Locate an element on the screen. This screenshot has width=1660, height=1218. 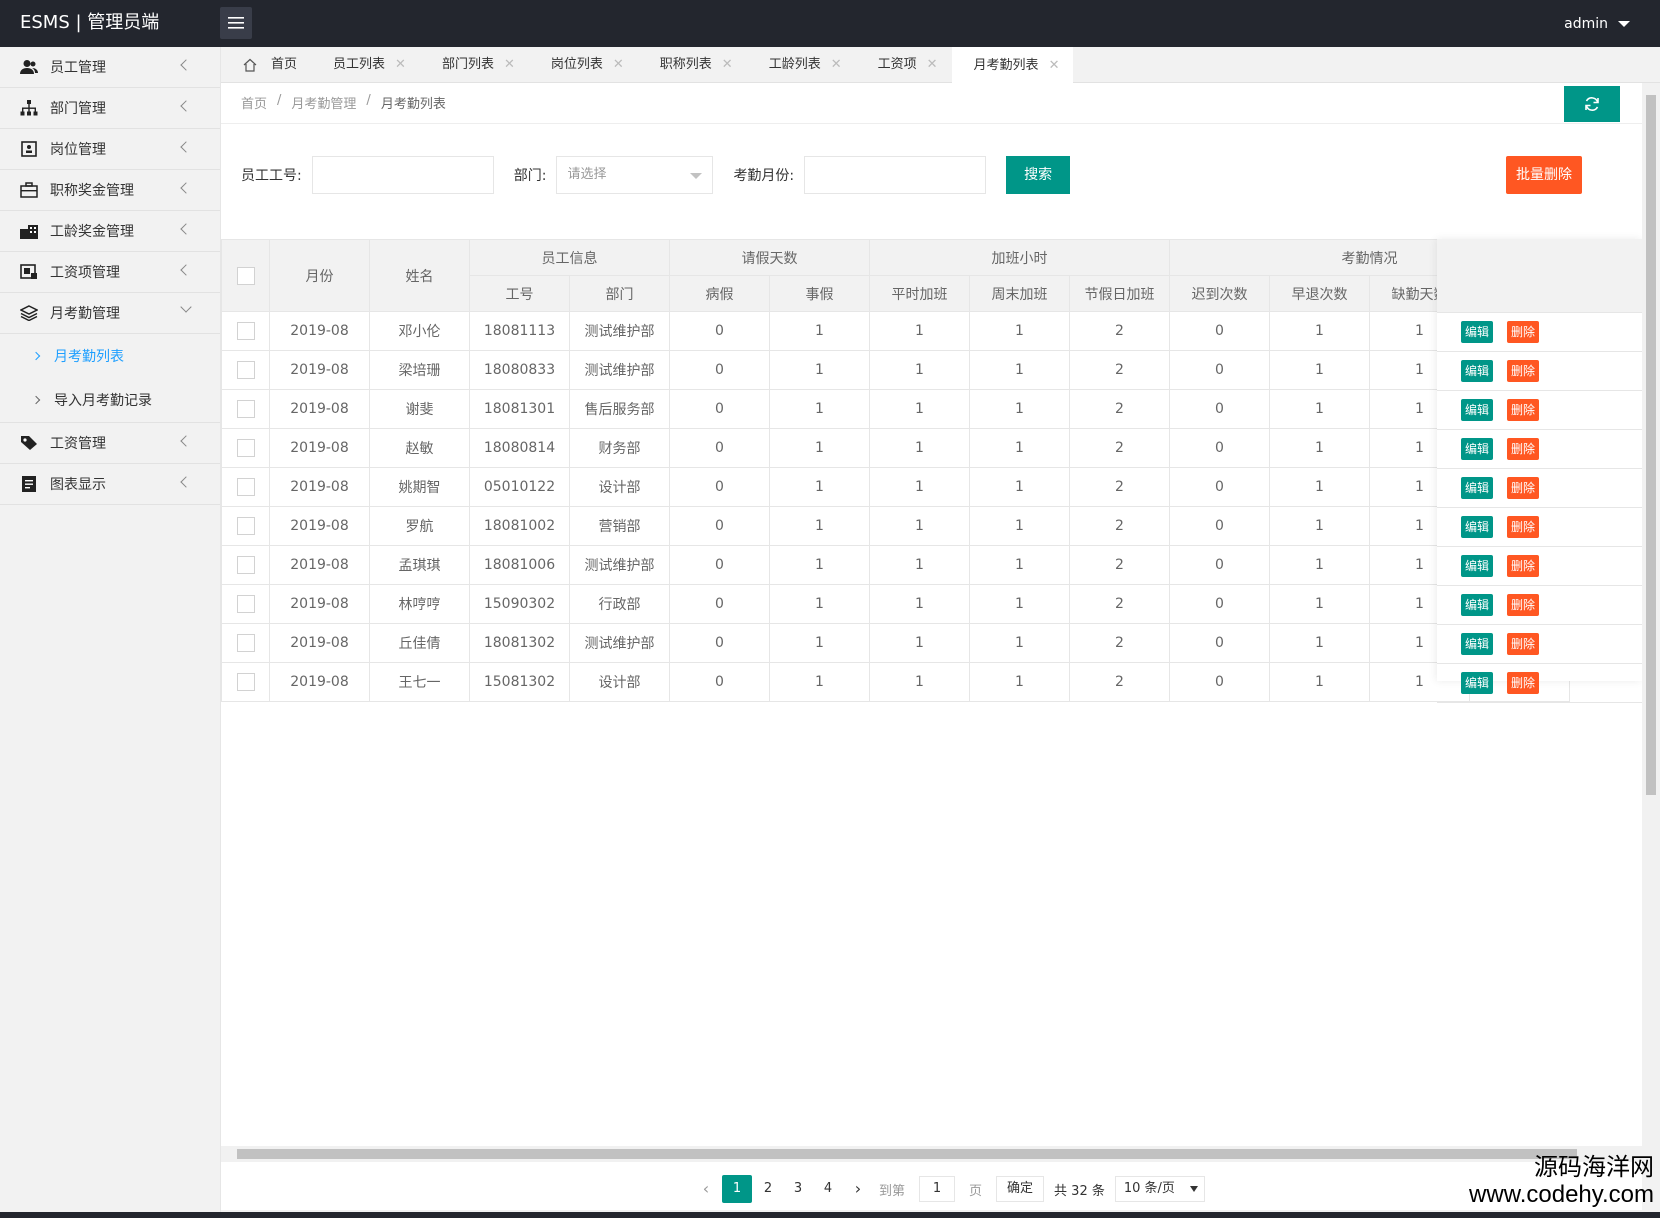
page-1: 1 is located at coordinates (737, 1189).